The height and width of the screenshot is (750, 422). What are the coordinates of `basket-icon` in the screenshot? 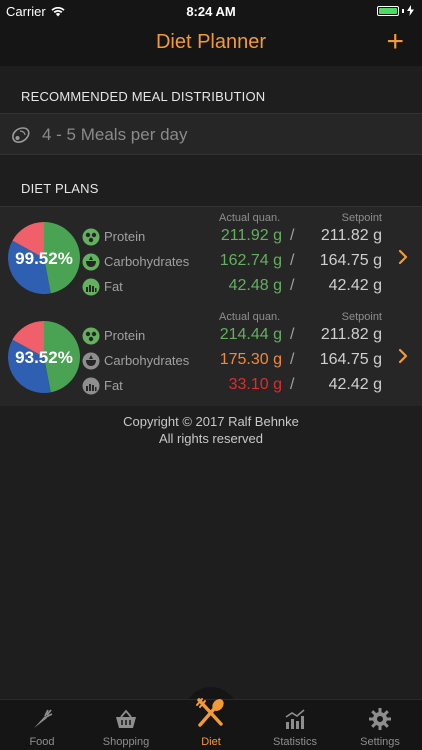 It's located at (126, 718).